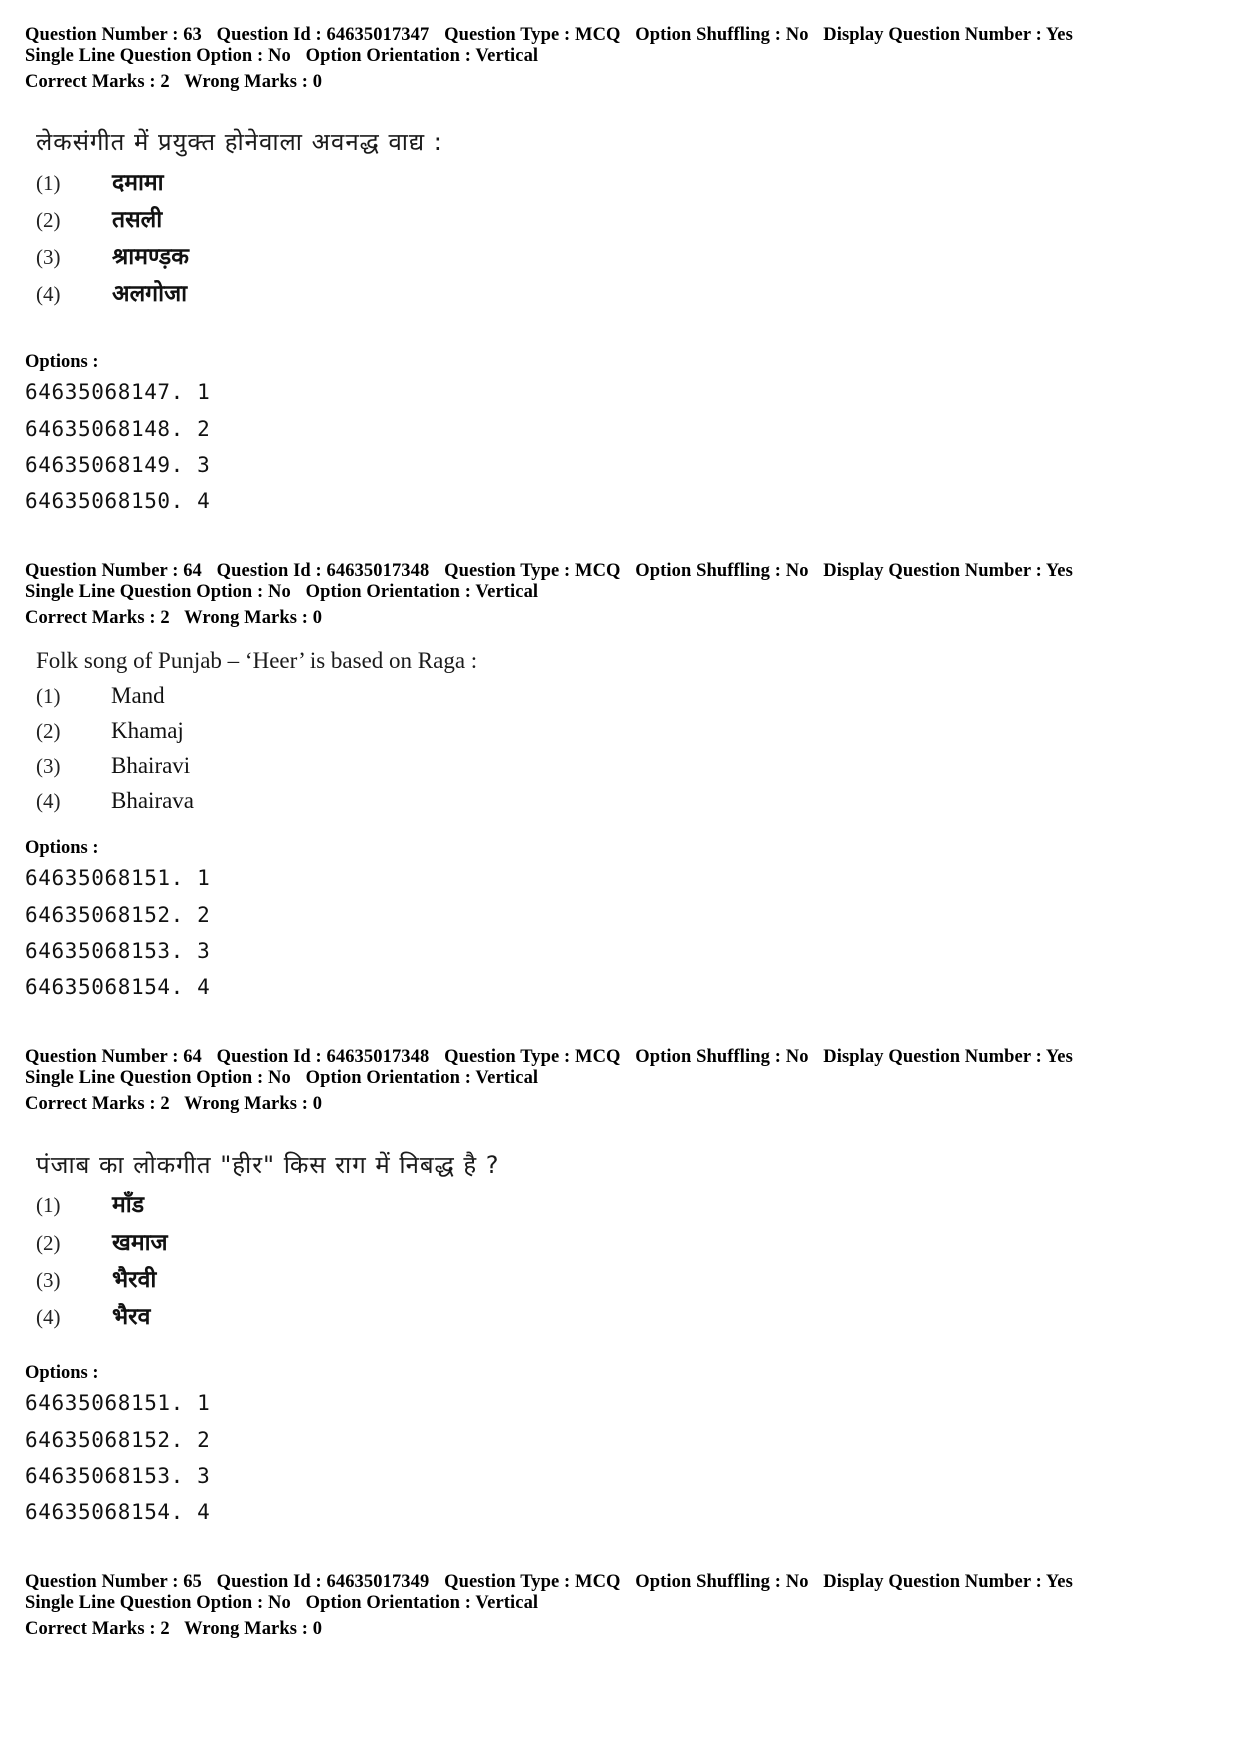 The height and width of the screenshot is (1754, 1240). Describe the element at coordinates (102, 1241) in the screenshot. I see `answer-option: (2) खमाज` at that location.